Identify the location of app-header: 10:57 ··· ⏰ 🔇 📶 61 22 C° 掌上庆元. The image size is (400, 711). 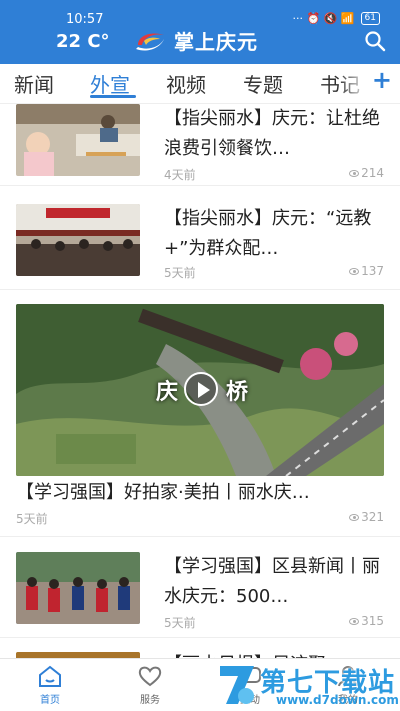
(200, 32).